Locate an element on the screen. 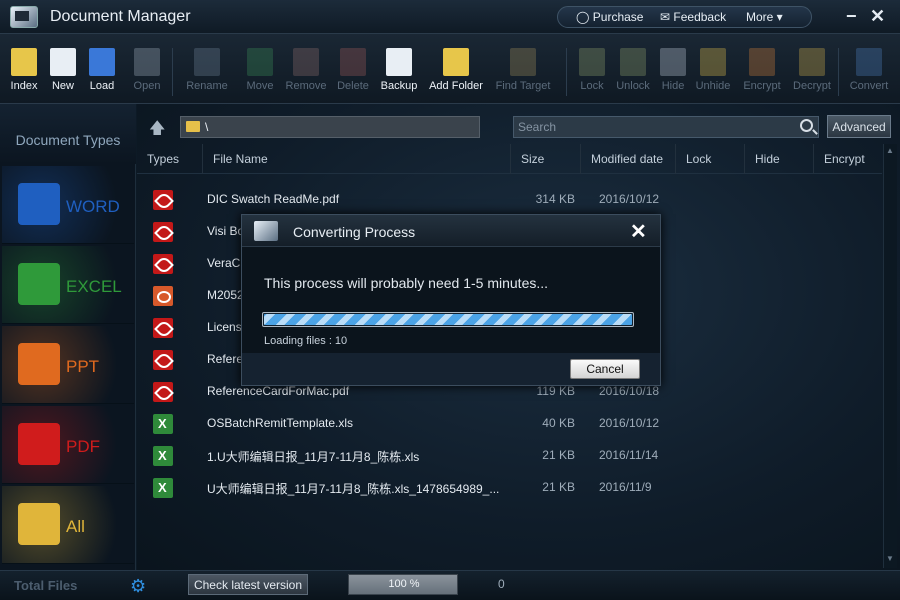 The image size is (900, 600). search-input is located at coordinates (666, 127).